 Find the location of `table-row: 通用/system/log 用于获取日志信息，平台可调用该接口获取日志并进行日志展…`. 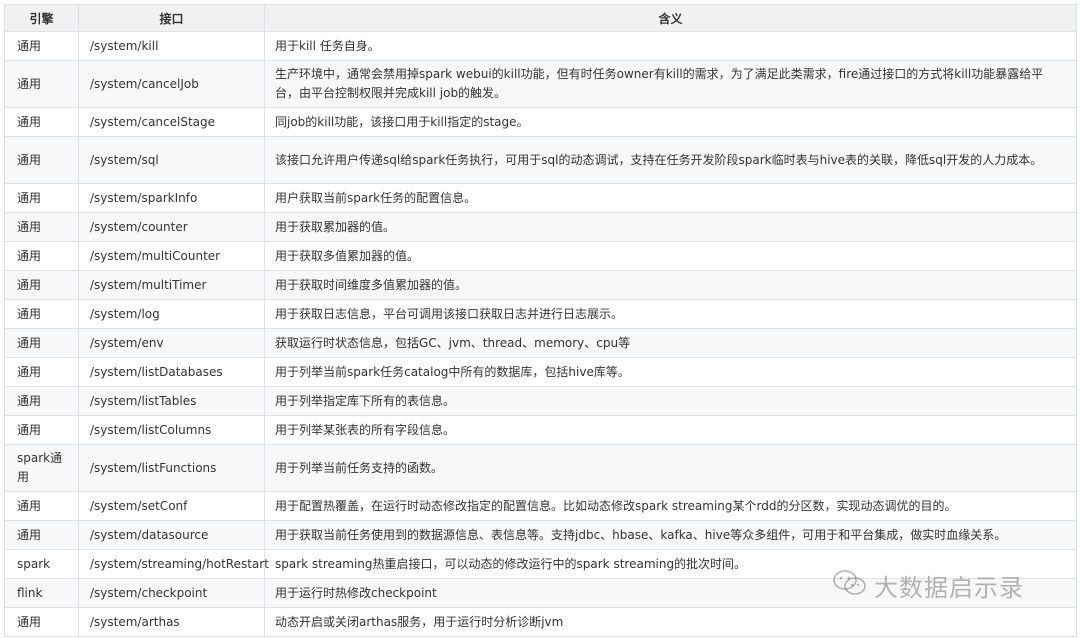

table-row: 通用/system/log 用于获取日志信息，平台可调用该接口获取日志并进行日志展… is located at coordinates (540, 314).